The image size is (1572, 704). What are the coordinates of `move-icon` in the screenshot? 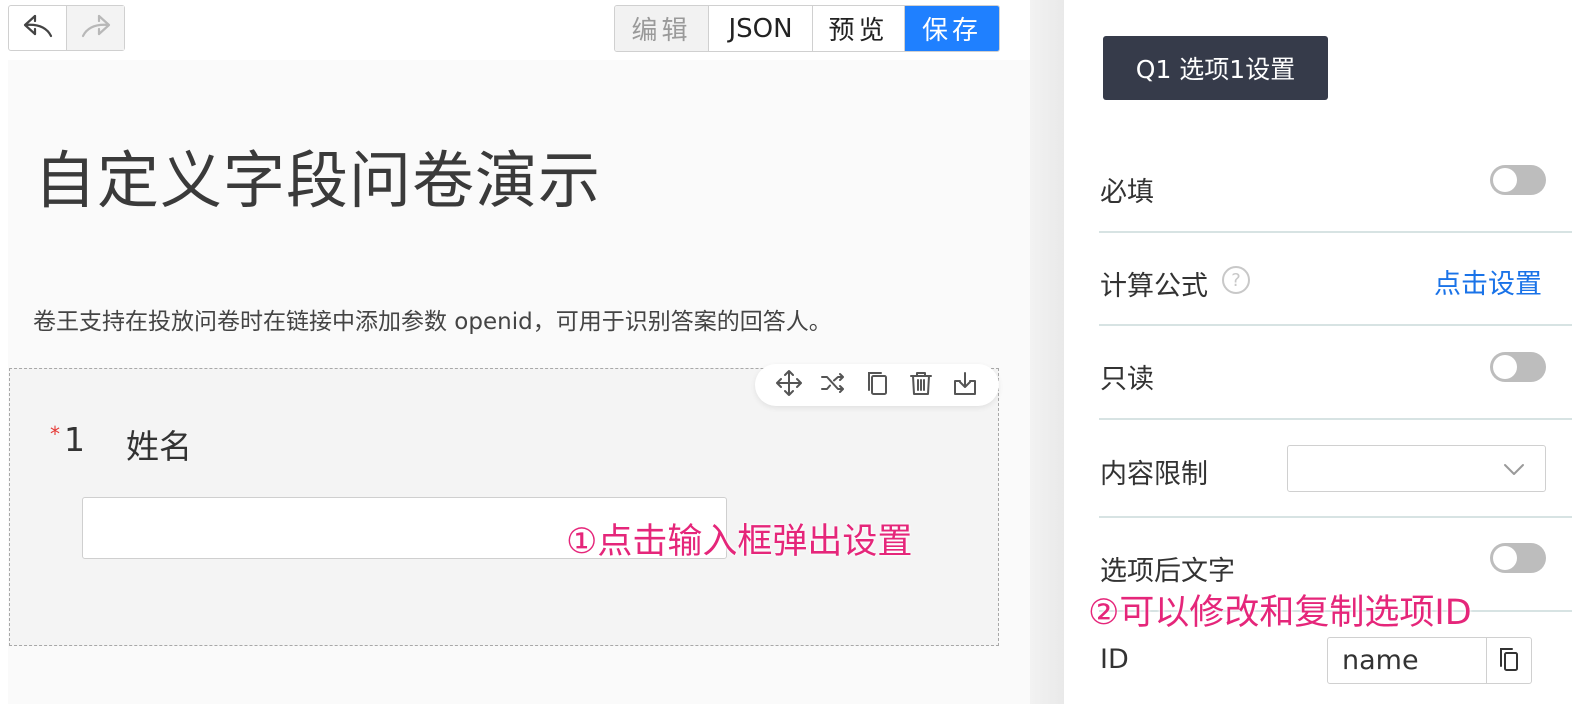 It's located at (789, 385).